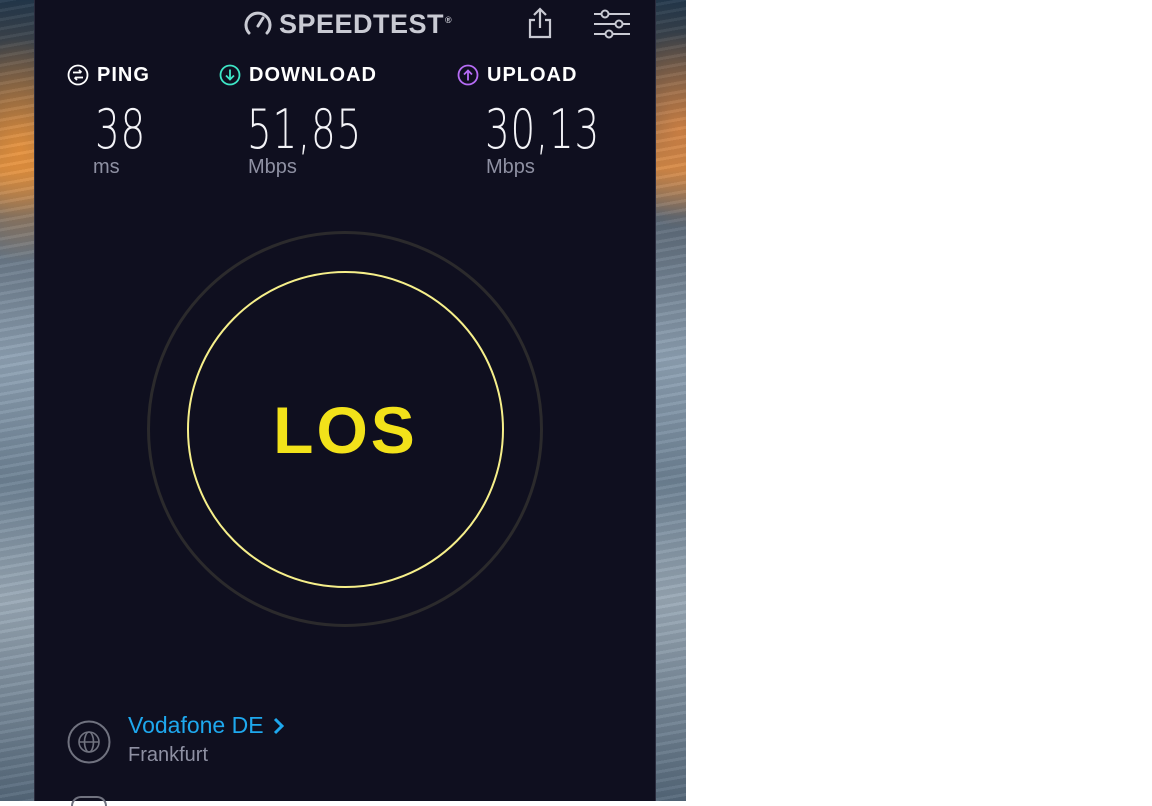 The width and height of the screenshot is (1152, 806). I want to click on upload-label: UPLOAD, so click(532, 74).